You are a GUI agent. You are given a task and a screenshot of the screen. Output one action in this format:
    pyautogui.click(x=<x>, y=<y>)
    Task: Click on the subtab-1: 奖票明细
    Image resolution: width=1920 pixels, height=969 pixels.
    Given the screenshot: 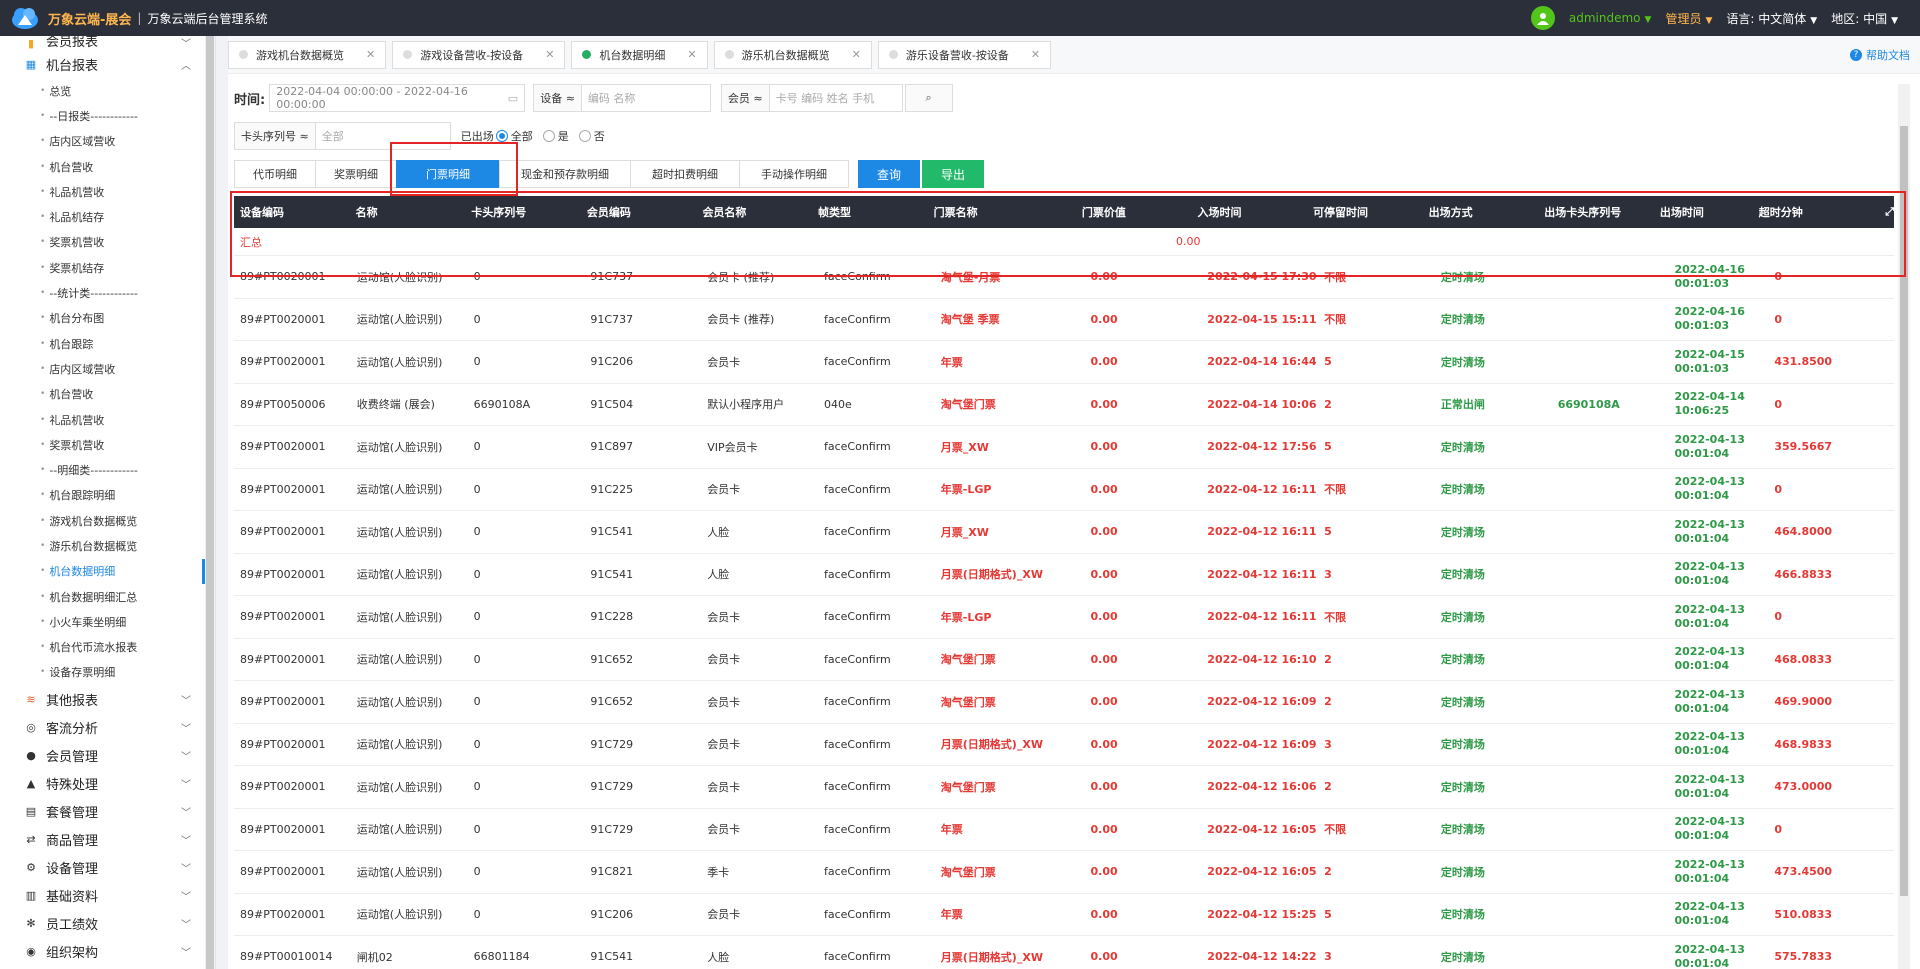 What is the action you would take?
    pyautogui.click(x=356, y=174)
    